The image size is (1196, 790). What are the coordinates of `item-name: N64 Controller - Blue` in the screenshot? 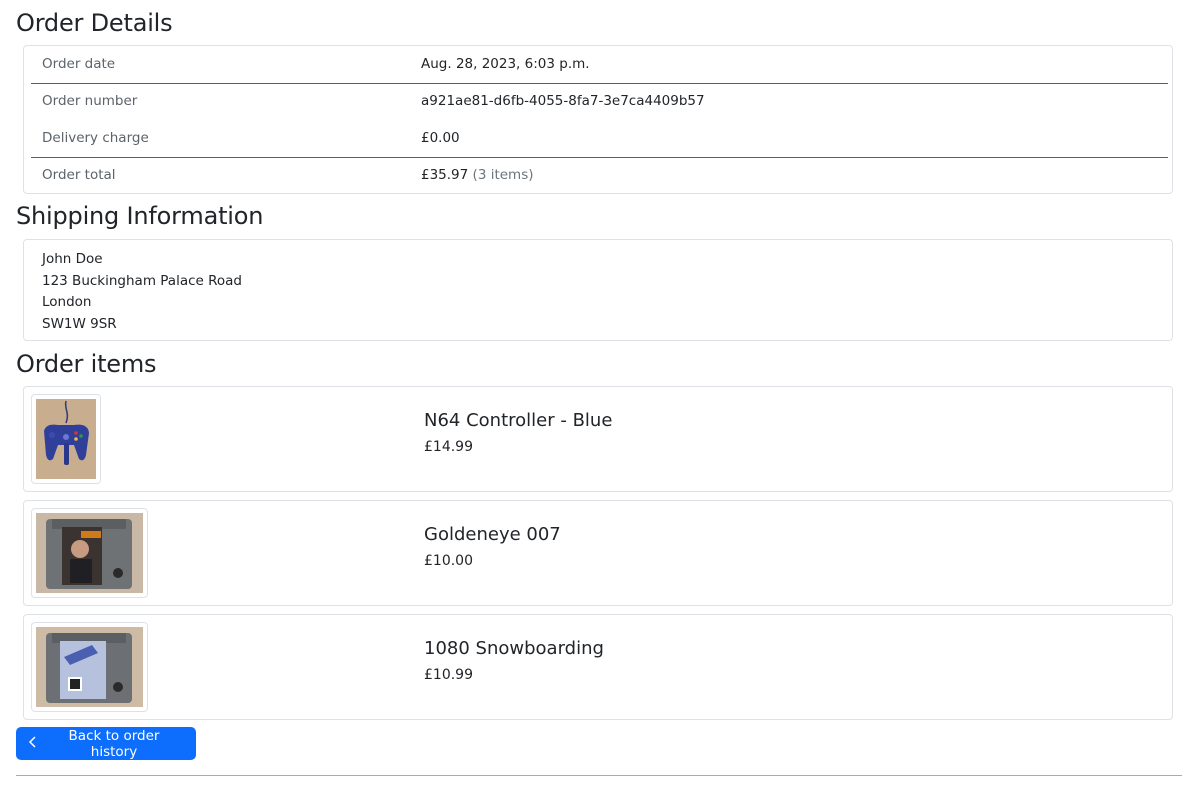 It's located at (518, 420).